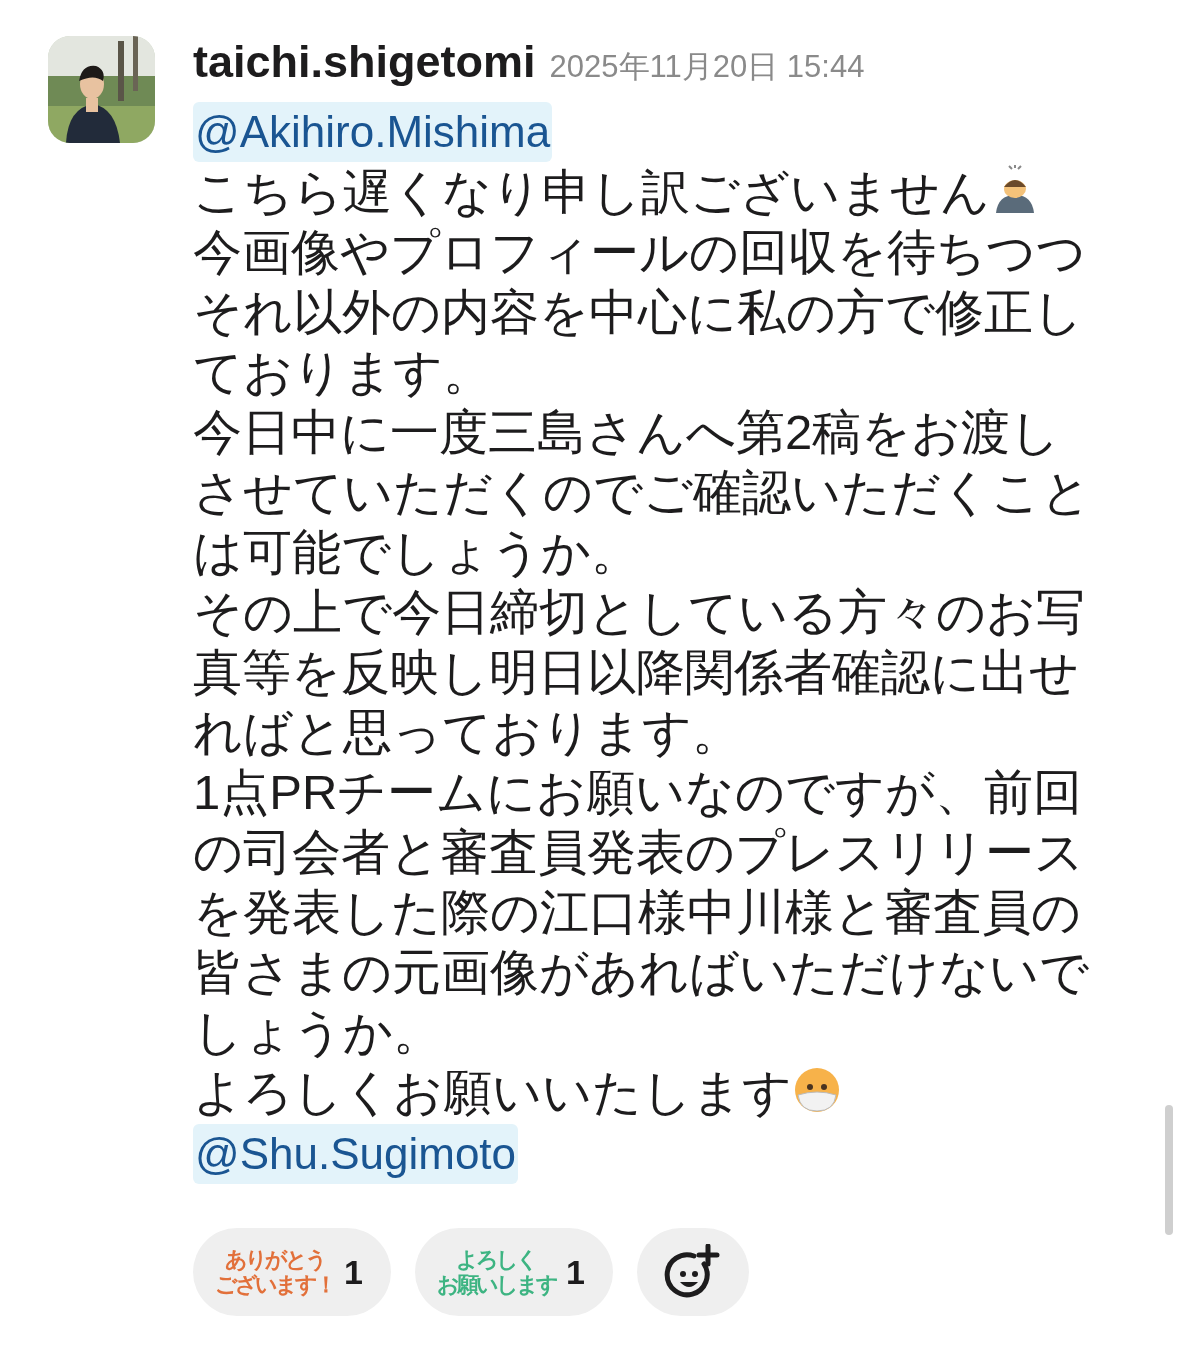  What do you see at coordinates (373, 132) in the screenshot?
I see `user-mention: @Akihiro.Mishima` at bounding box center [373, 132].